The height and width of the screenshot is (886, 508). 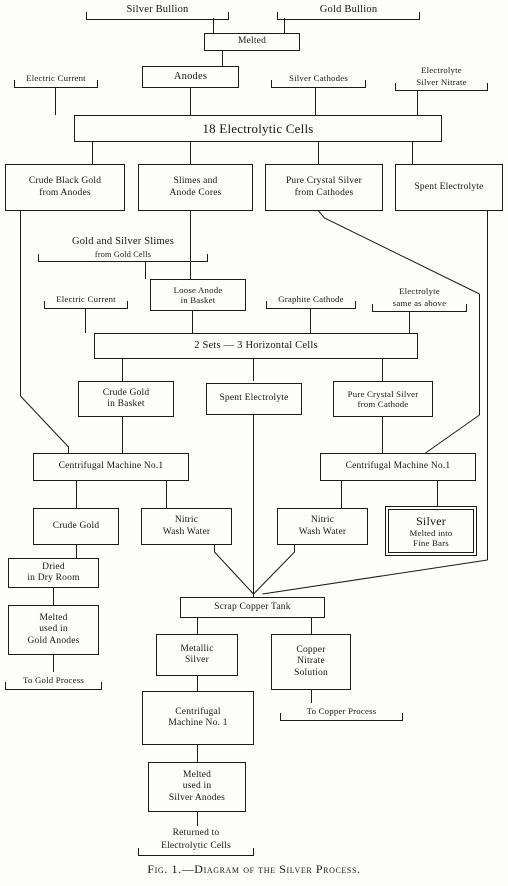 What do you see at coordinates (65, 181) in the screenshot?
I see `node-label-line1: Crude Black Gold` at bounding box center [65, 181].